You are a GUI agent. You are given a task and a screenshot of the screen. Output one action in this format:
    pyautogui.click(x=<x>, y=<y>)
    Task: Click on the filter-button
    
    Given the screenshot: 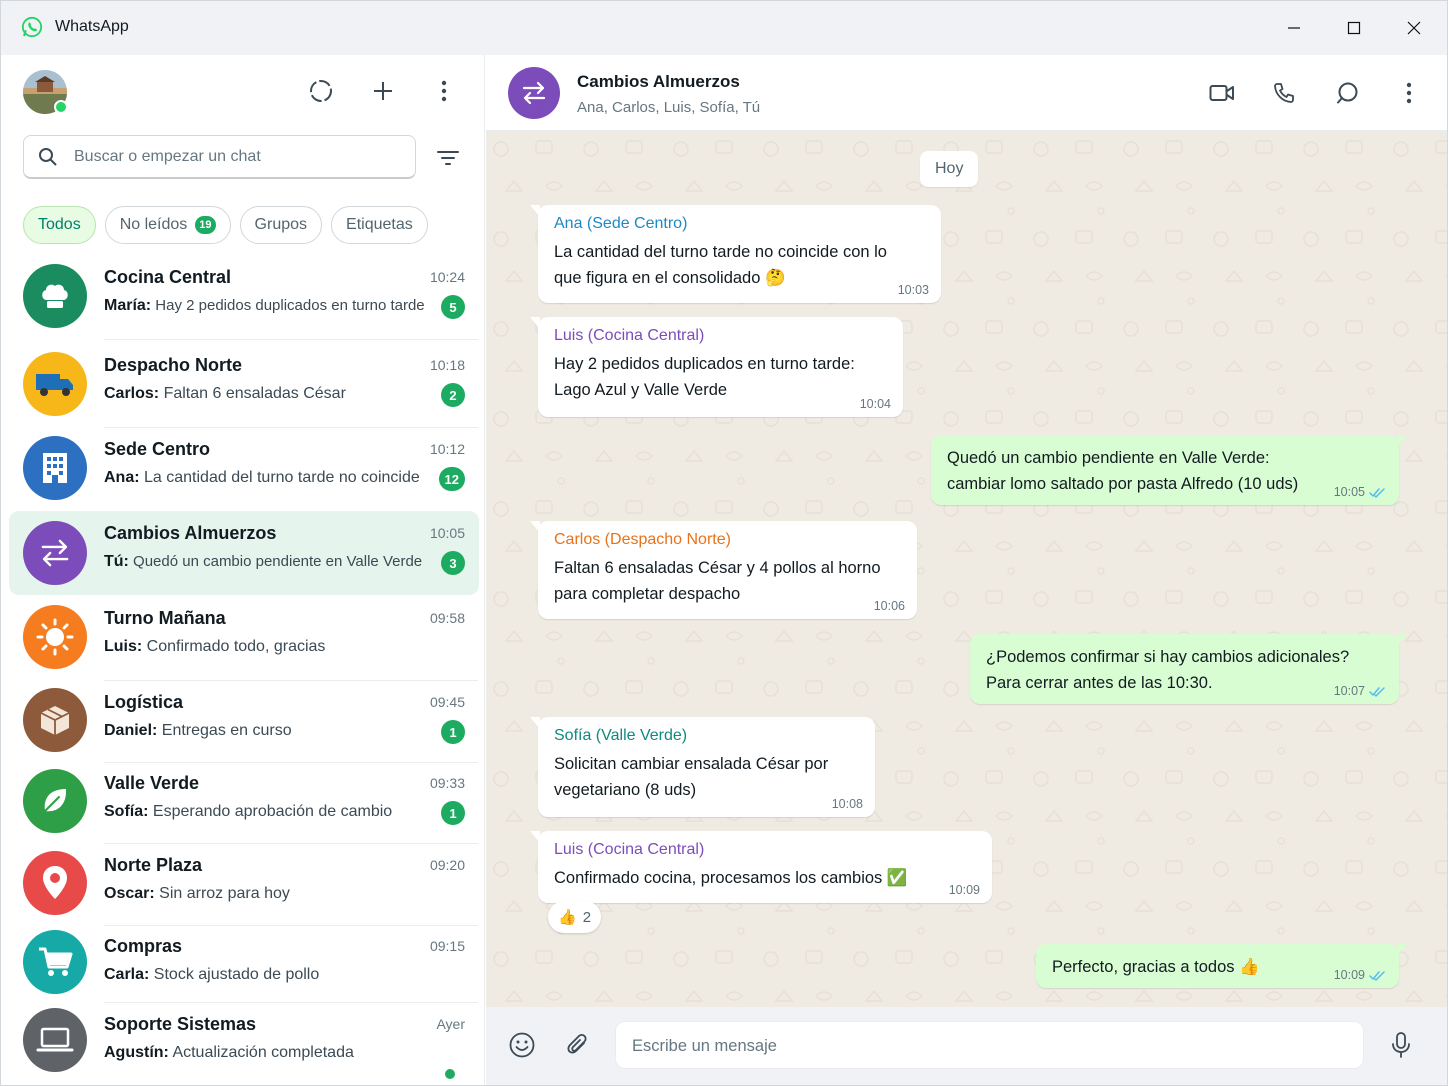 What is the action you would take?
    pyautogui.click(x=448, y=158)
    